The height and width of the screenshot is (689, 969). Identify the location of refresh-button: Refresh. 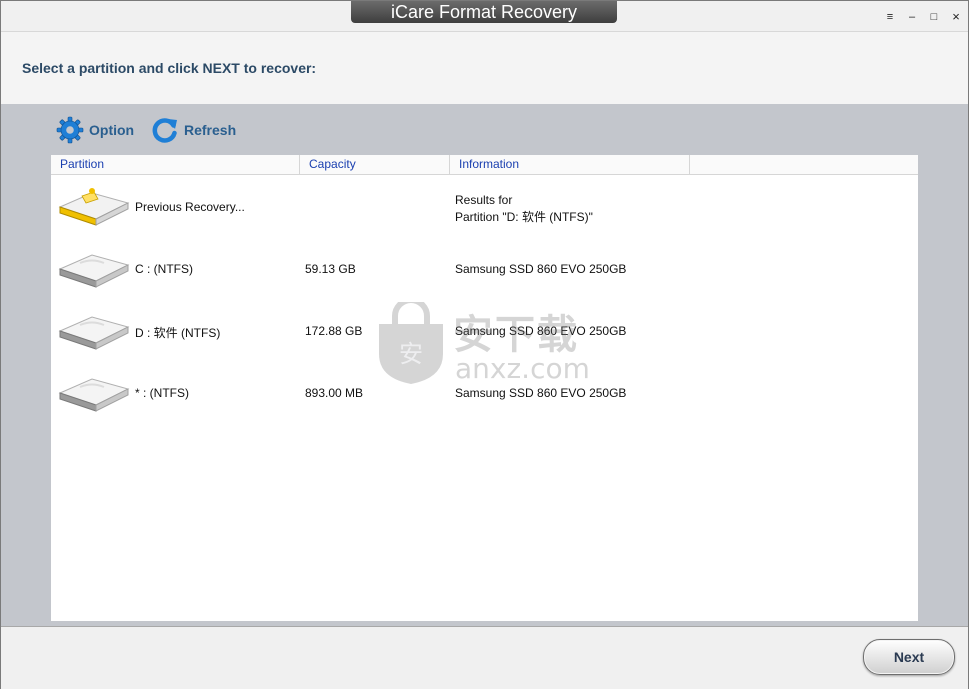
(193, 130).